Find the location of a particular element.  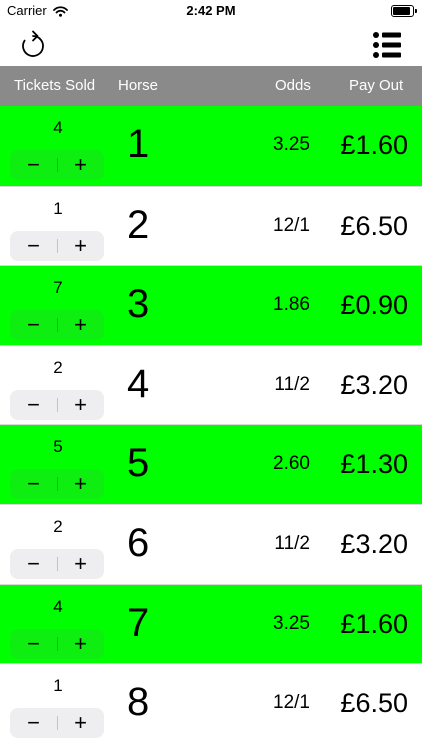

clock: 2:42 PM is located at coordinates (211, 10).